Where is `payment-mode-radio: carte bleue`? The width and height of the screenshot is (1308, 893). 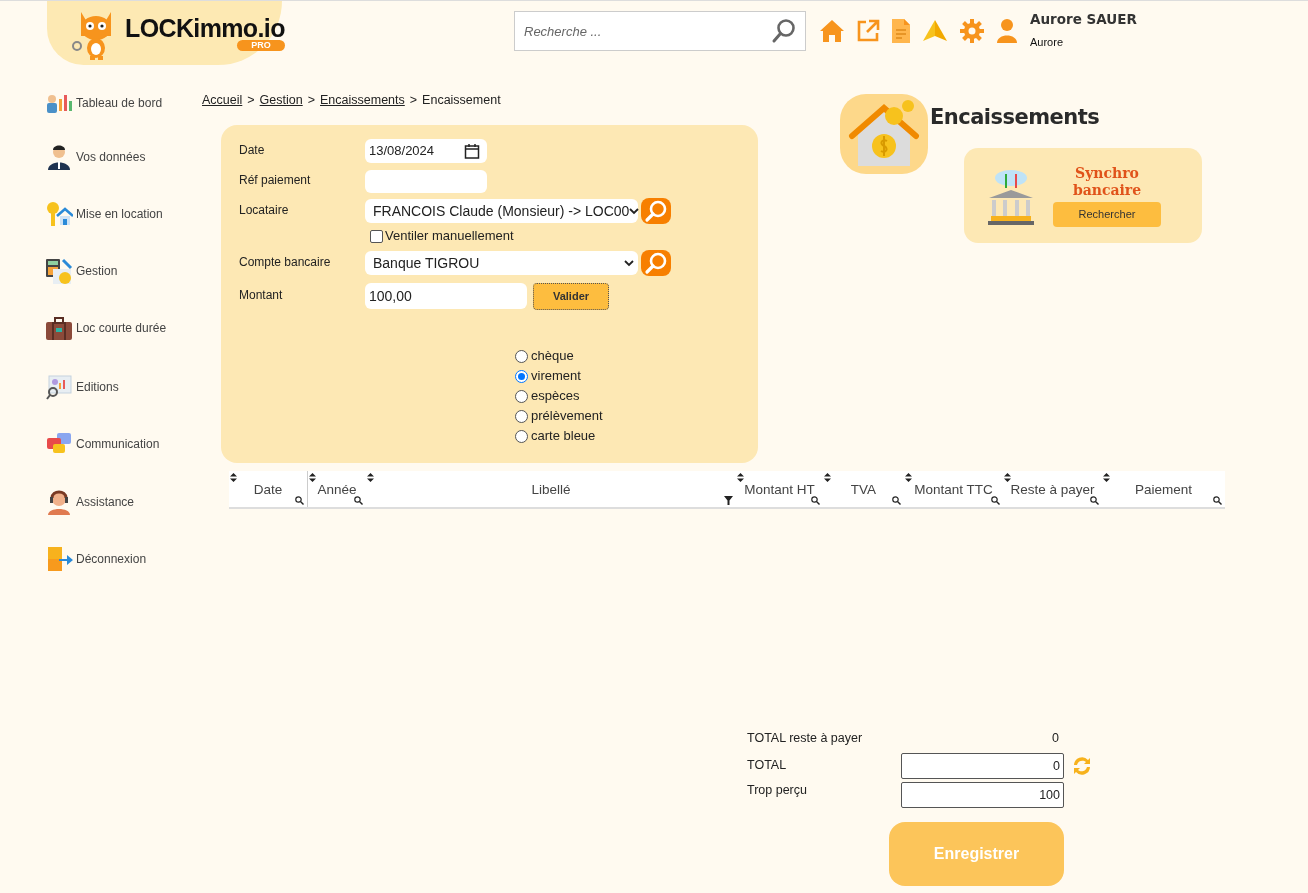 payment-mode-radio: carte bleue is located at coordinates (636, 436).